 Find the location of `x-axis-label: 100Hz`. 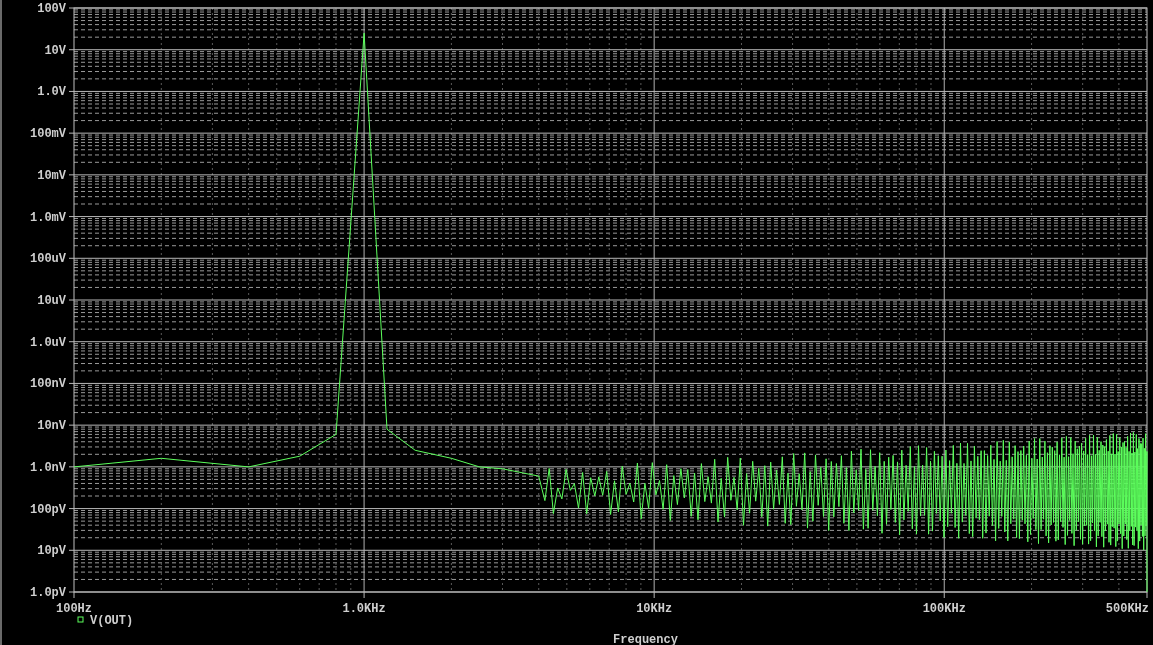

x-axis-label: 100Hz is located at coordinates (74, 609).